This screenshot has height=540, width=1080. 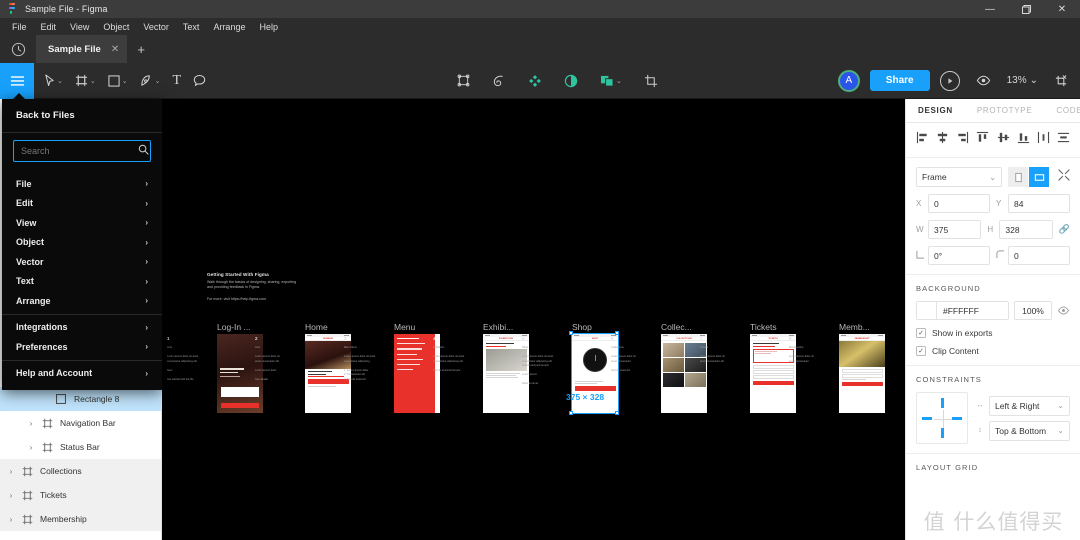 I want to click on comment-tool, so click(x=199, y=81).